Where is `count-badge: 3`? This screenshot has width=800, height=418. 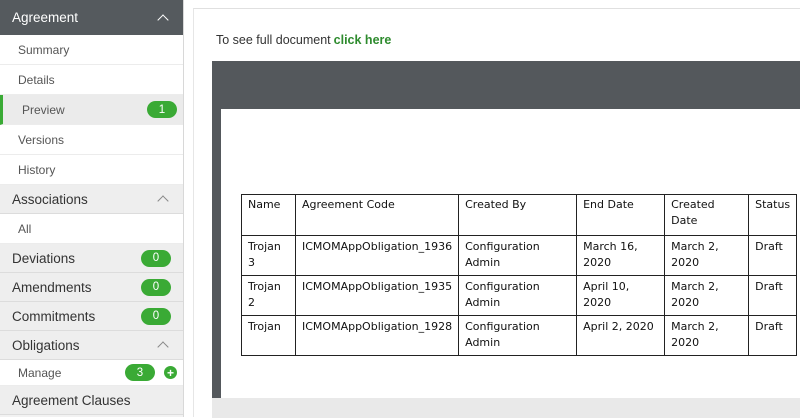 count-badge: 3 is located at coordinates (140, 372).